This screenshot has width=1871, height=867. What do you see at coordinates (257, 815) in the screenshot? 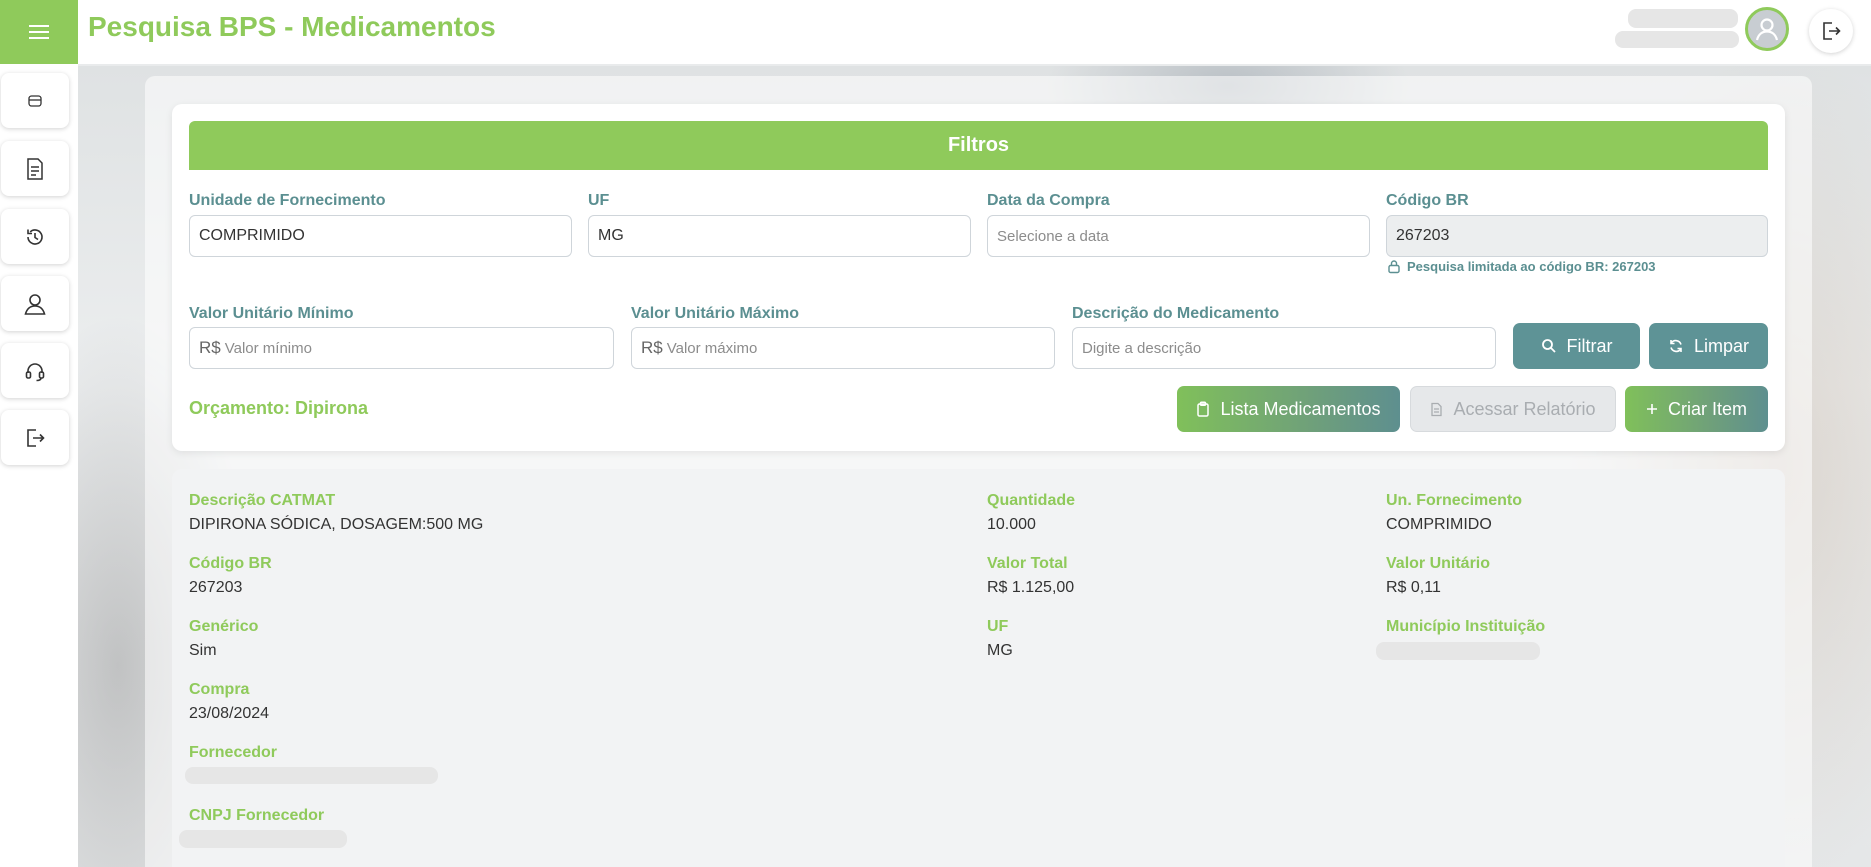
I see `cnpj-label: CNPJ Fornecedor` at bounding box center [257, 815].